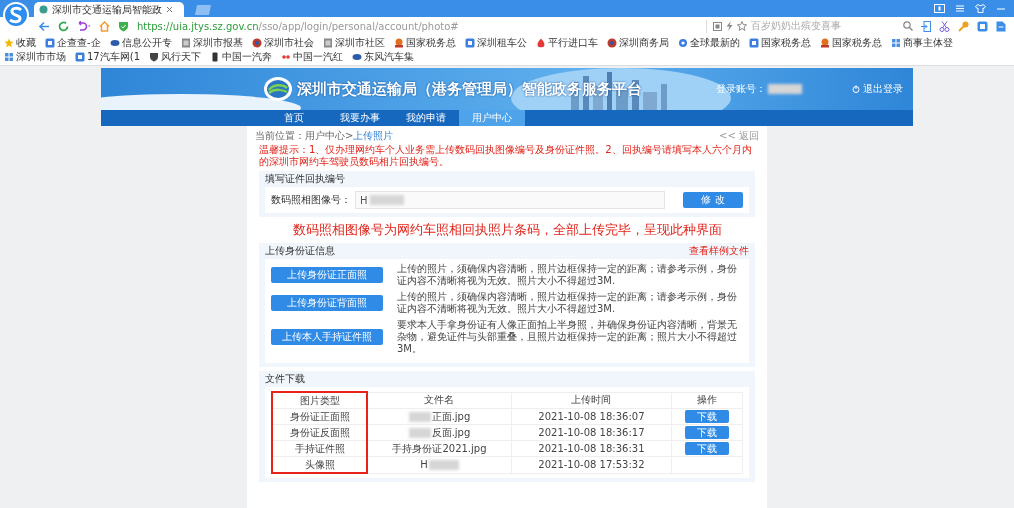 Image resolution: width=1014 pixels, height=508 pixels. Describe the element at coordinates (320, 432) in the screenshot. I see `table-cell: 身份证反面照` at that location.